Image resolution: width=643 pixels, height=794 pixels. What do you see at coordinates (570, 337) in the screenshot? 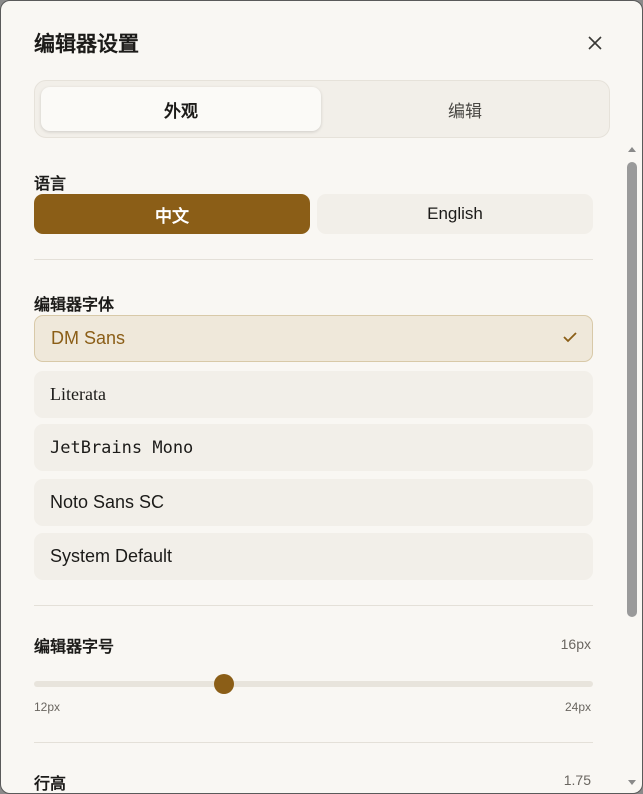
I see `check-icon` at bounding box center [570, 337].